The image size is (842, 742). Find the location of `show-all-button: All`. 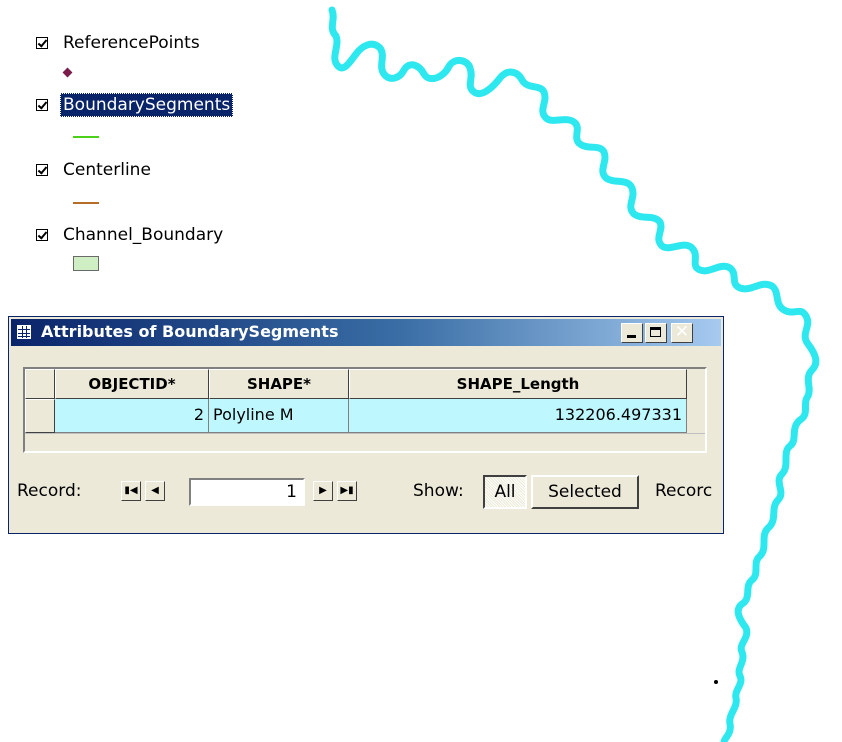

show-all-button: All is located at coordinates (505, 492).